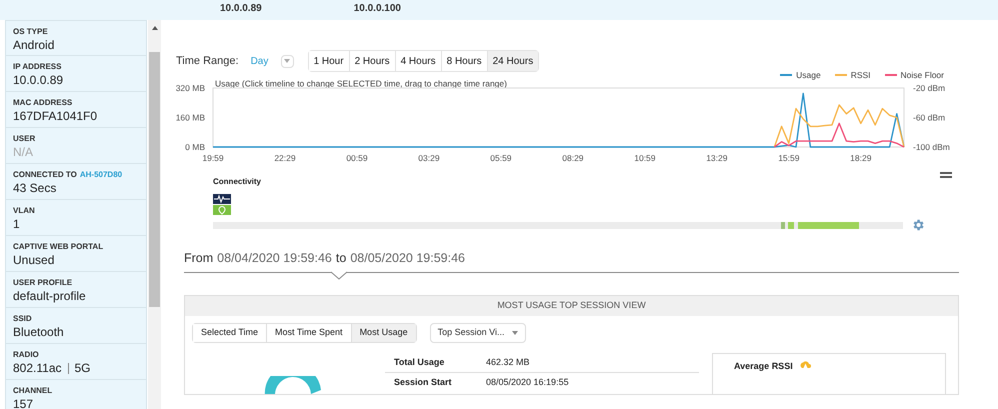  I want to click on detail-label: OS TYPE, so click(30, 32).